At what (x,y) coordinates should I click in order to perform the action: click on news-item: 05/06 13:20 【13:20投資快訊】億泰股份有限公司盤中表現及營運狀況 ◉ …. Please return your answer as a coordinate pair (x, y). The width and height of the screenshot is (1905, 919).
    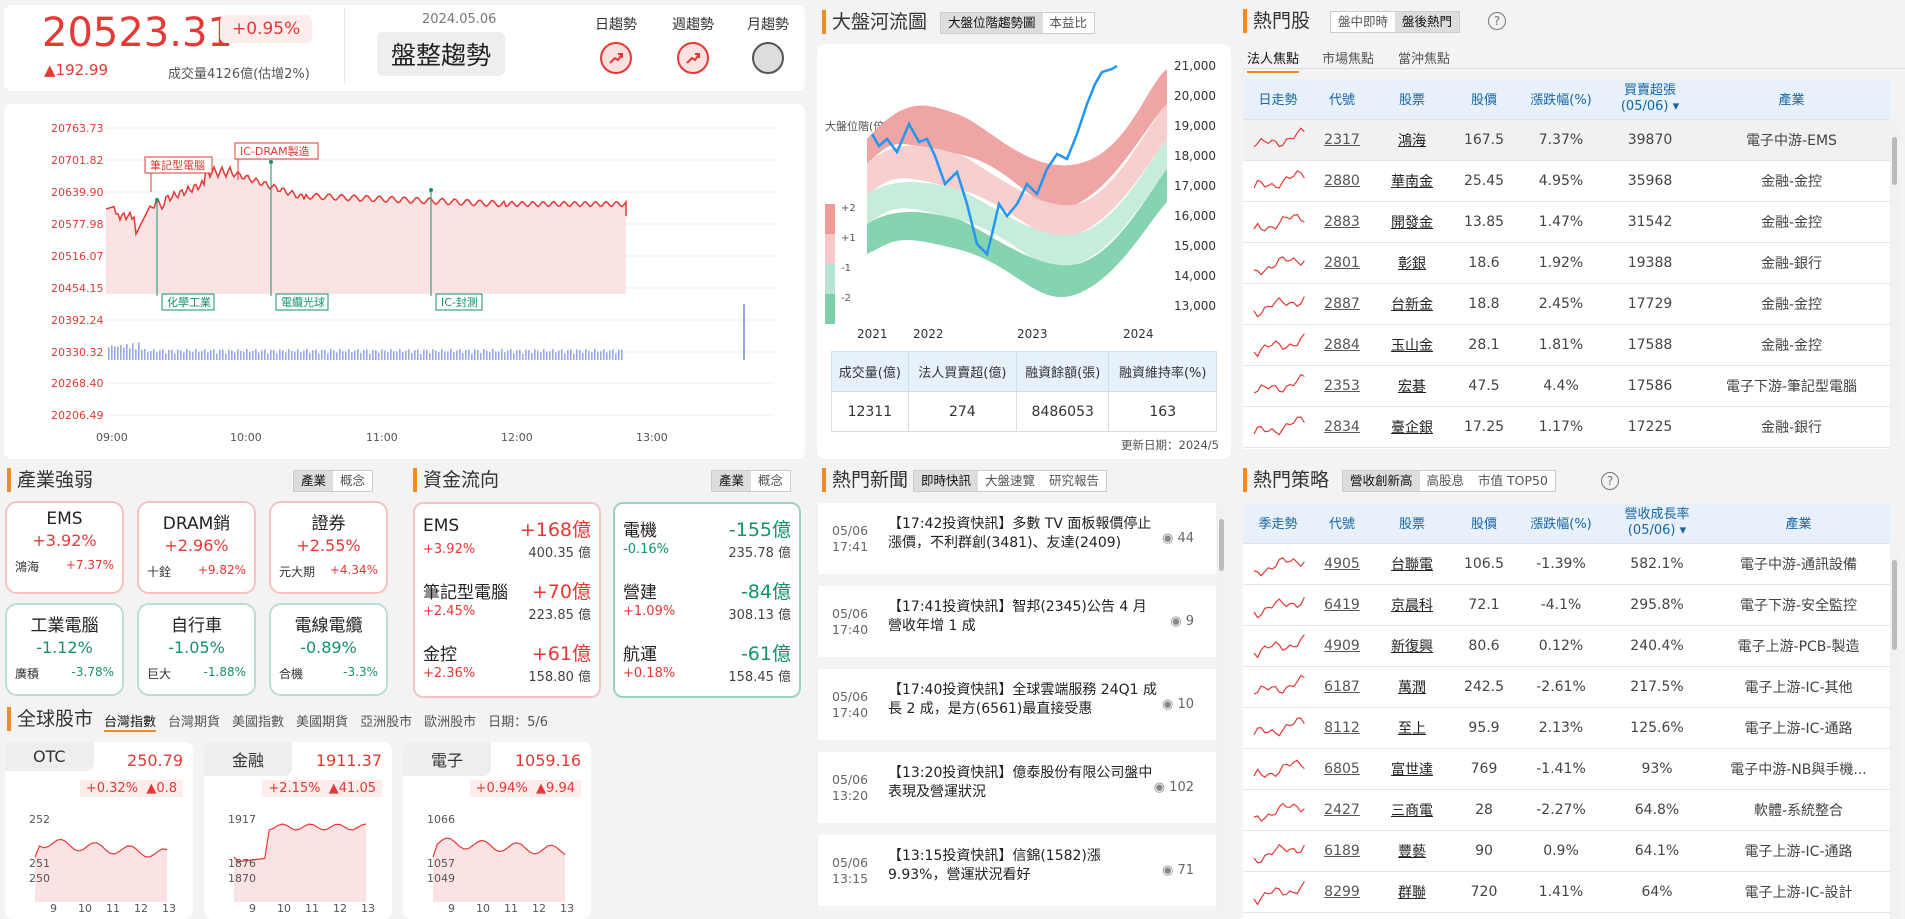
    Looking at the image, I should click on (1017, 787).